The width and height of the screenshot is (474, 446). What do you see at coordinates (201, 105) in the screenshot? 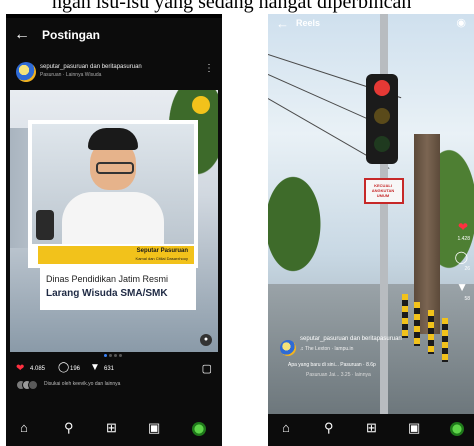
I see `news-logo-icon` at bounding box center [201, 105].